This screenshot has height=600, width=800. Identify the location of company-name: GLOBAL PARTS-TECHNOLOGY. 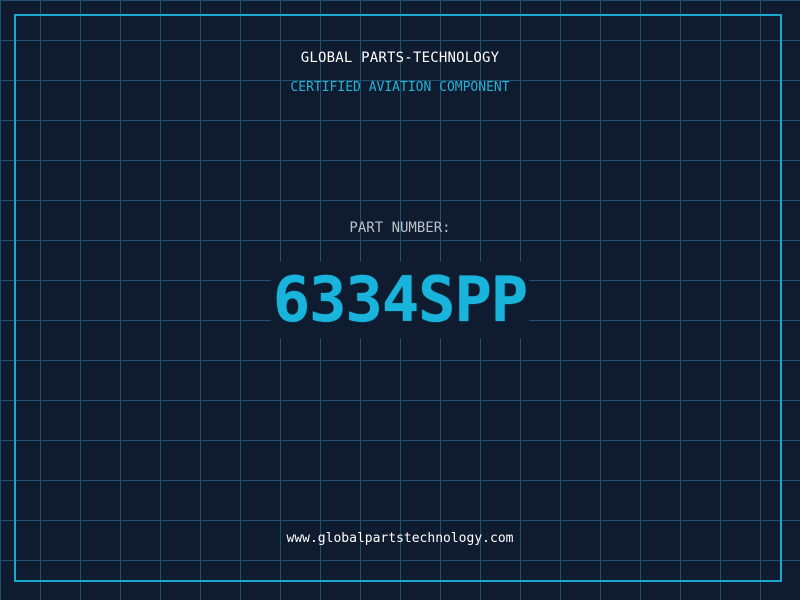
(400, 58).